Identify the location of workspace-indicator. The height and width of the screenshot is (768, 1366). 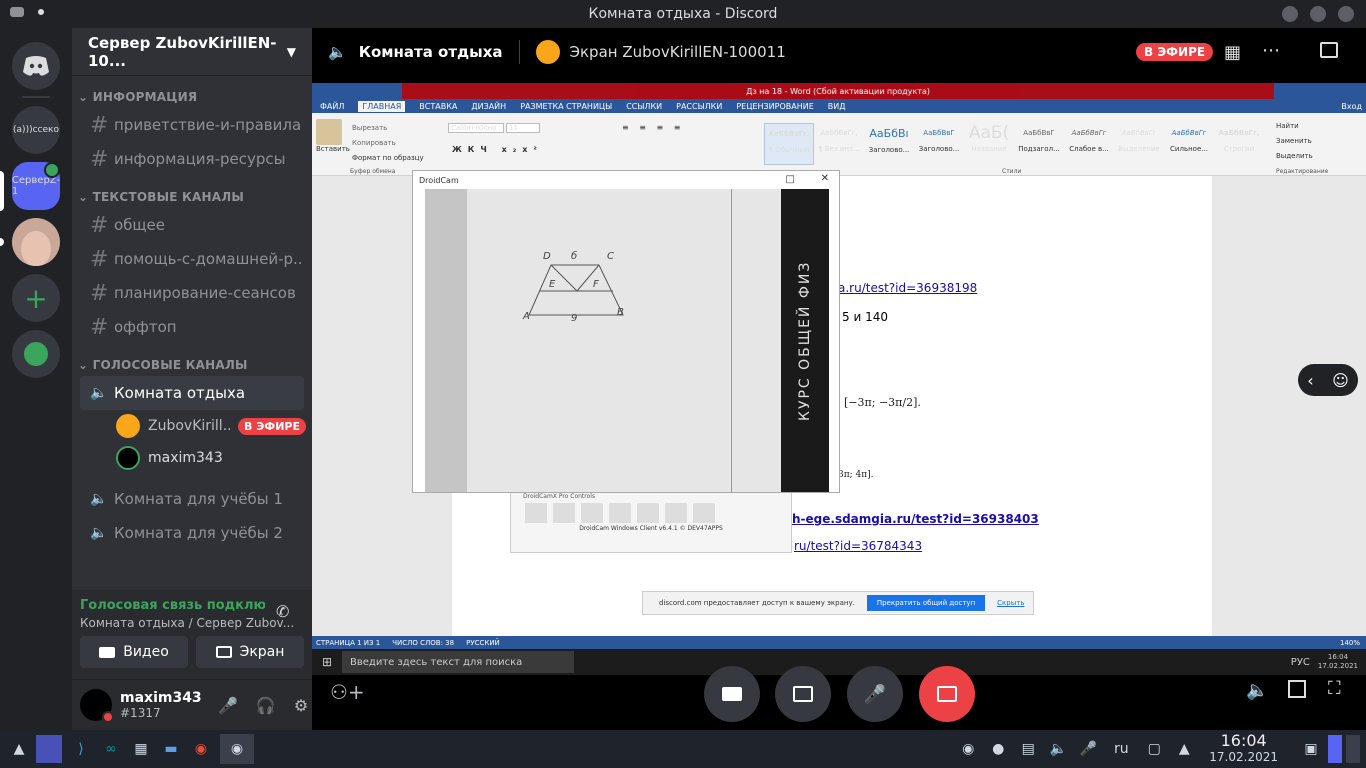
(1335, 749).